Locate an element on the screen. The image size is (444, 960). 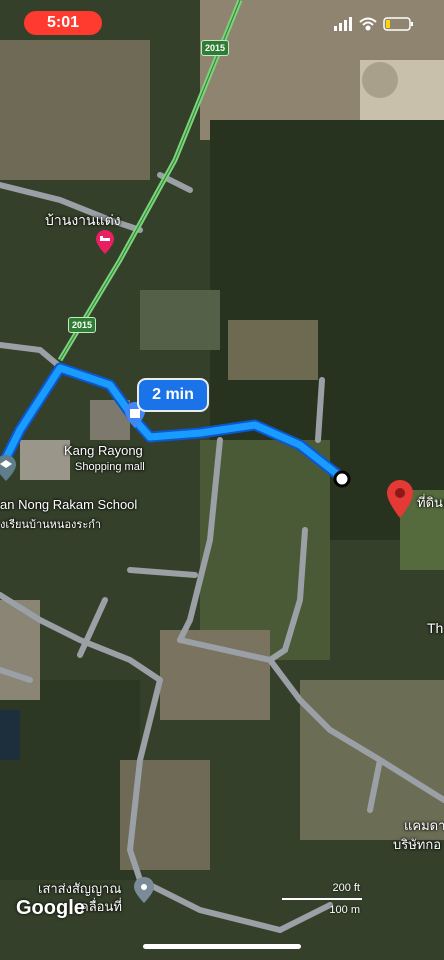
poi-label-destination: ที่ดินแ is located at coordinates (430, 502).